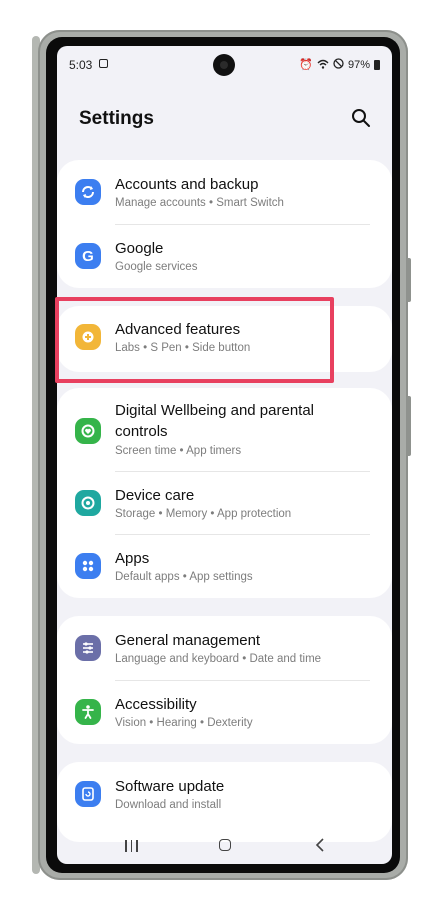 The image size is (441, 910). Describe the element at coordinates (141, 431) in the screenshot. I see `settings-item-label-line2: controls` at that location.